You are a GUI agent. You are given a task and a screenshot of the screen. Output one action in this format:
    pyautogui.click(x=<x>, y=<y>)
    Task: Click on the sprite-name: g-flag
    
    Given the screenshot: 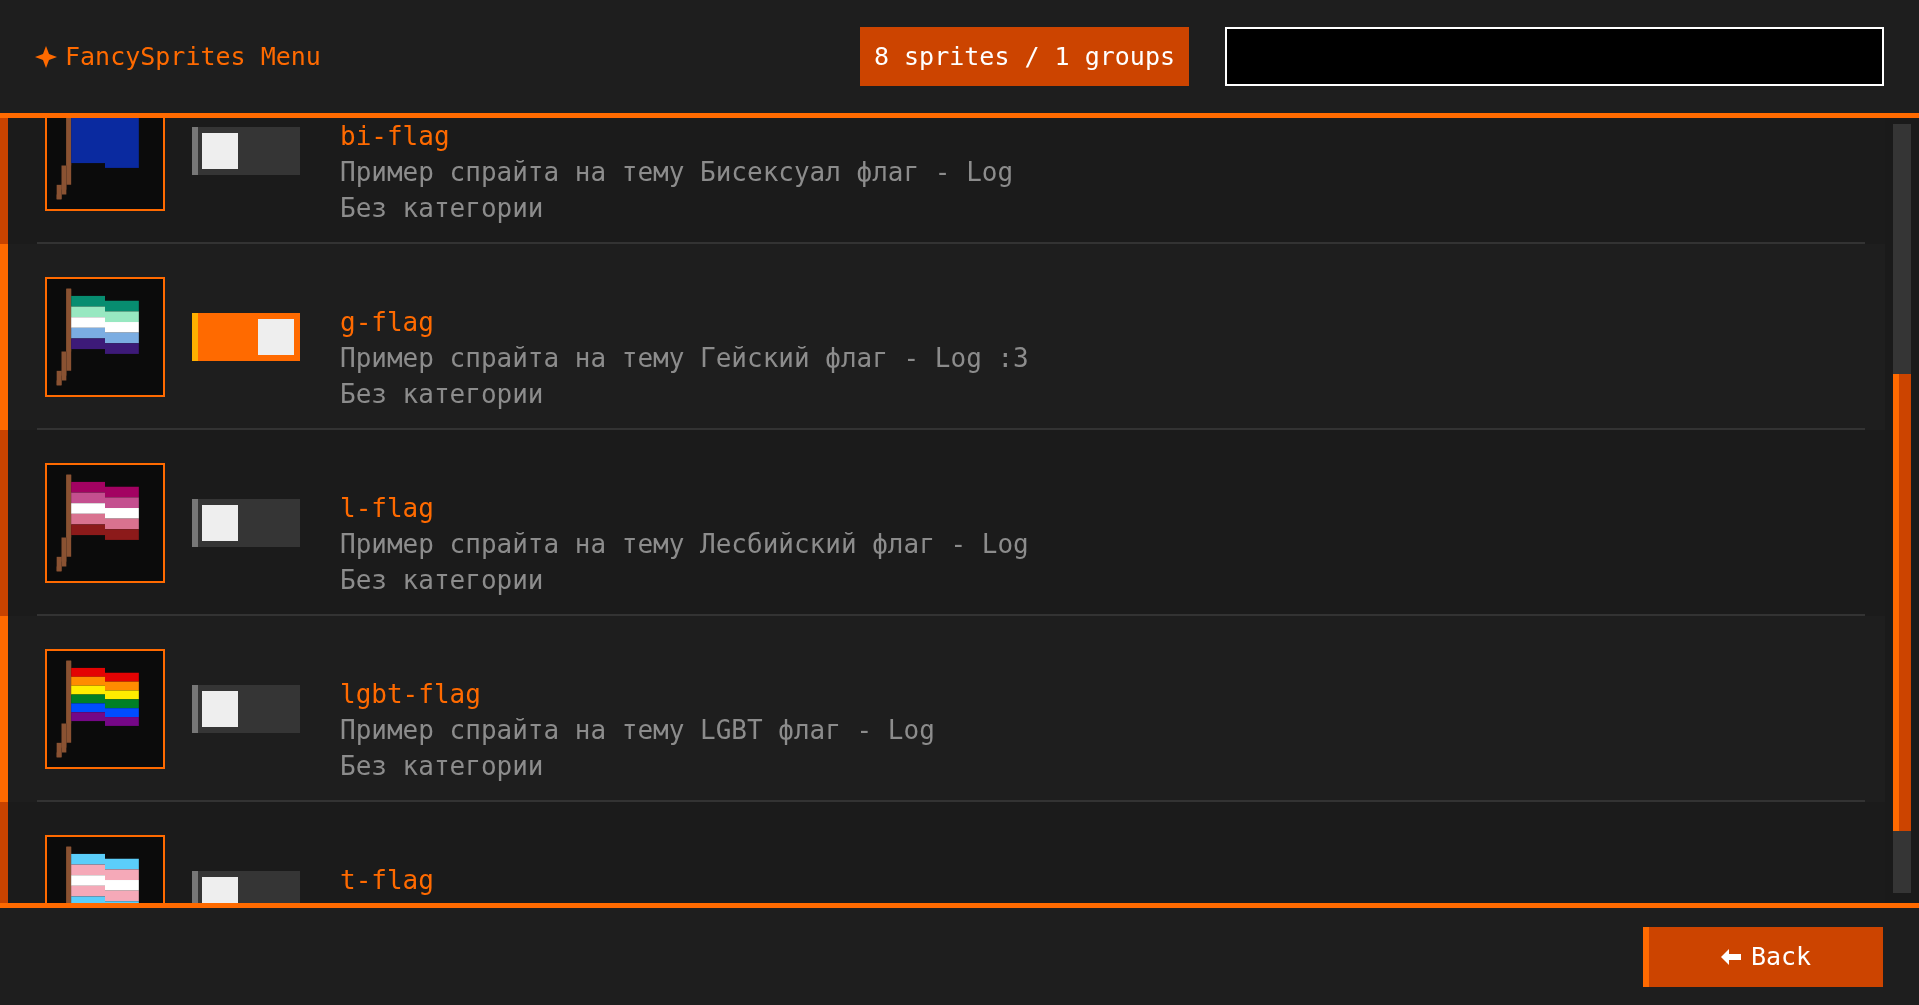 What is the action you would take?
    pyautogui.click(x=387, y=322)
    